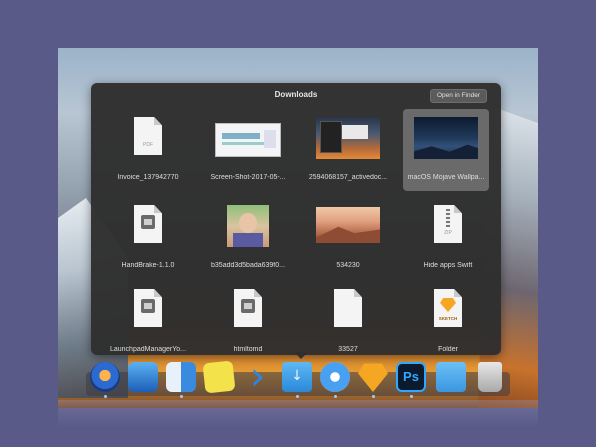  What do you see at coordinates (143, 377) in the screenshot?
I see `mission-control-icon` at bounding box center [143, 377].